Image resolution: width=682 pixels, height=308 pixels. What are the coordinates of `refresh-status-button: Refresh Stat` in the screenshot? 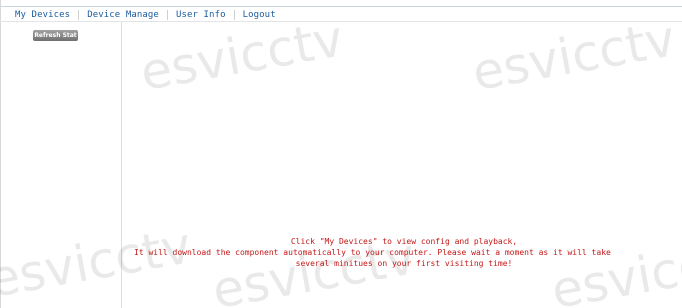 It's located at (55, 35).